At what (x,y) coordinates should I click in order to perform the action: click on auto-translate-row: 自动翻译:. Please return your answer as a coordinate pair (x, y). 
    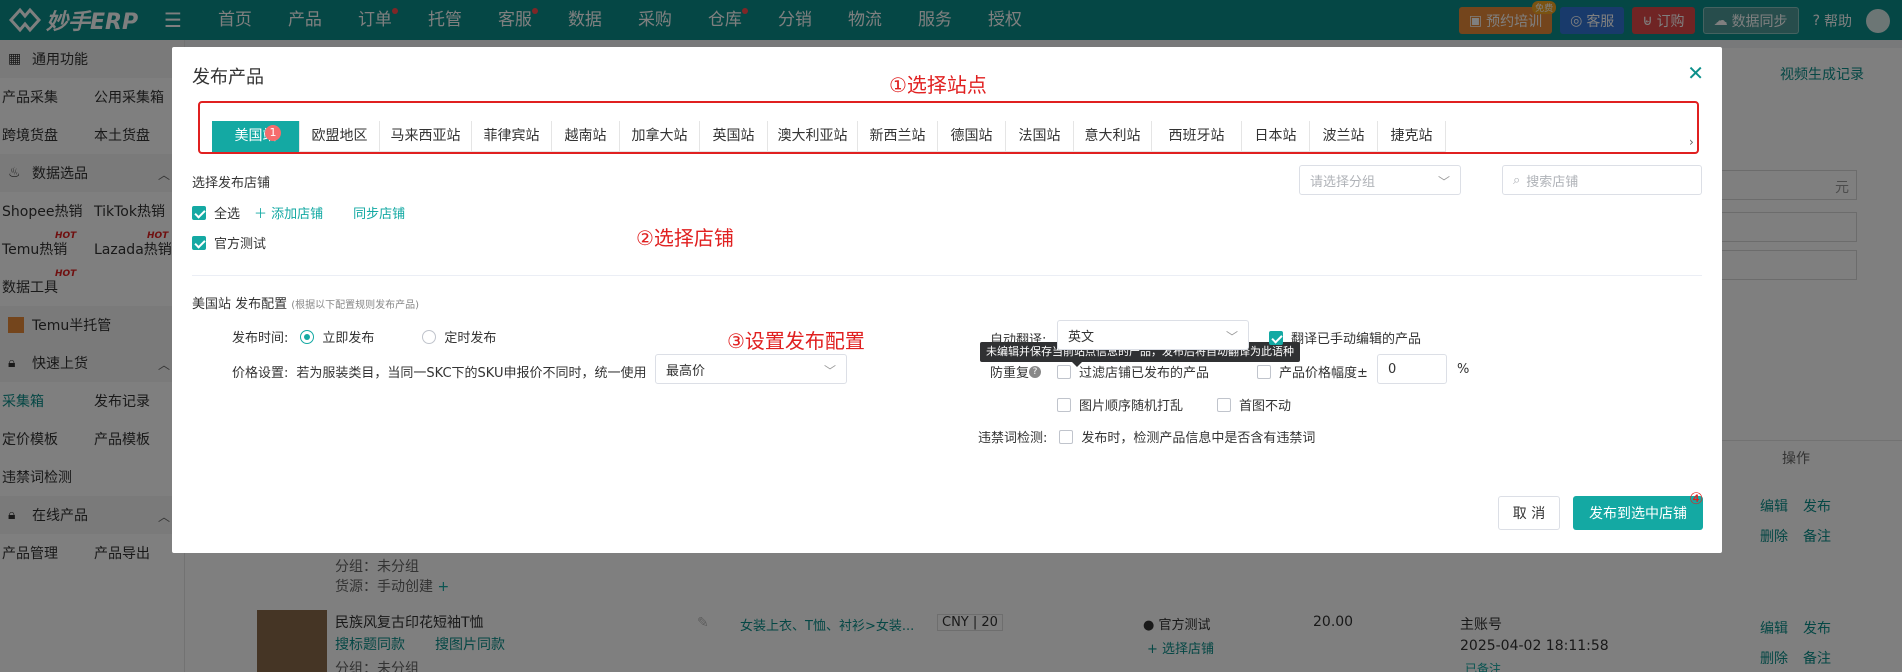
    Looking at the image, I should click on (1018, 340).